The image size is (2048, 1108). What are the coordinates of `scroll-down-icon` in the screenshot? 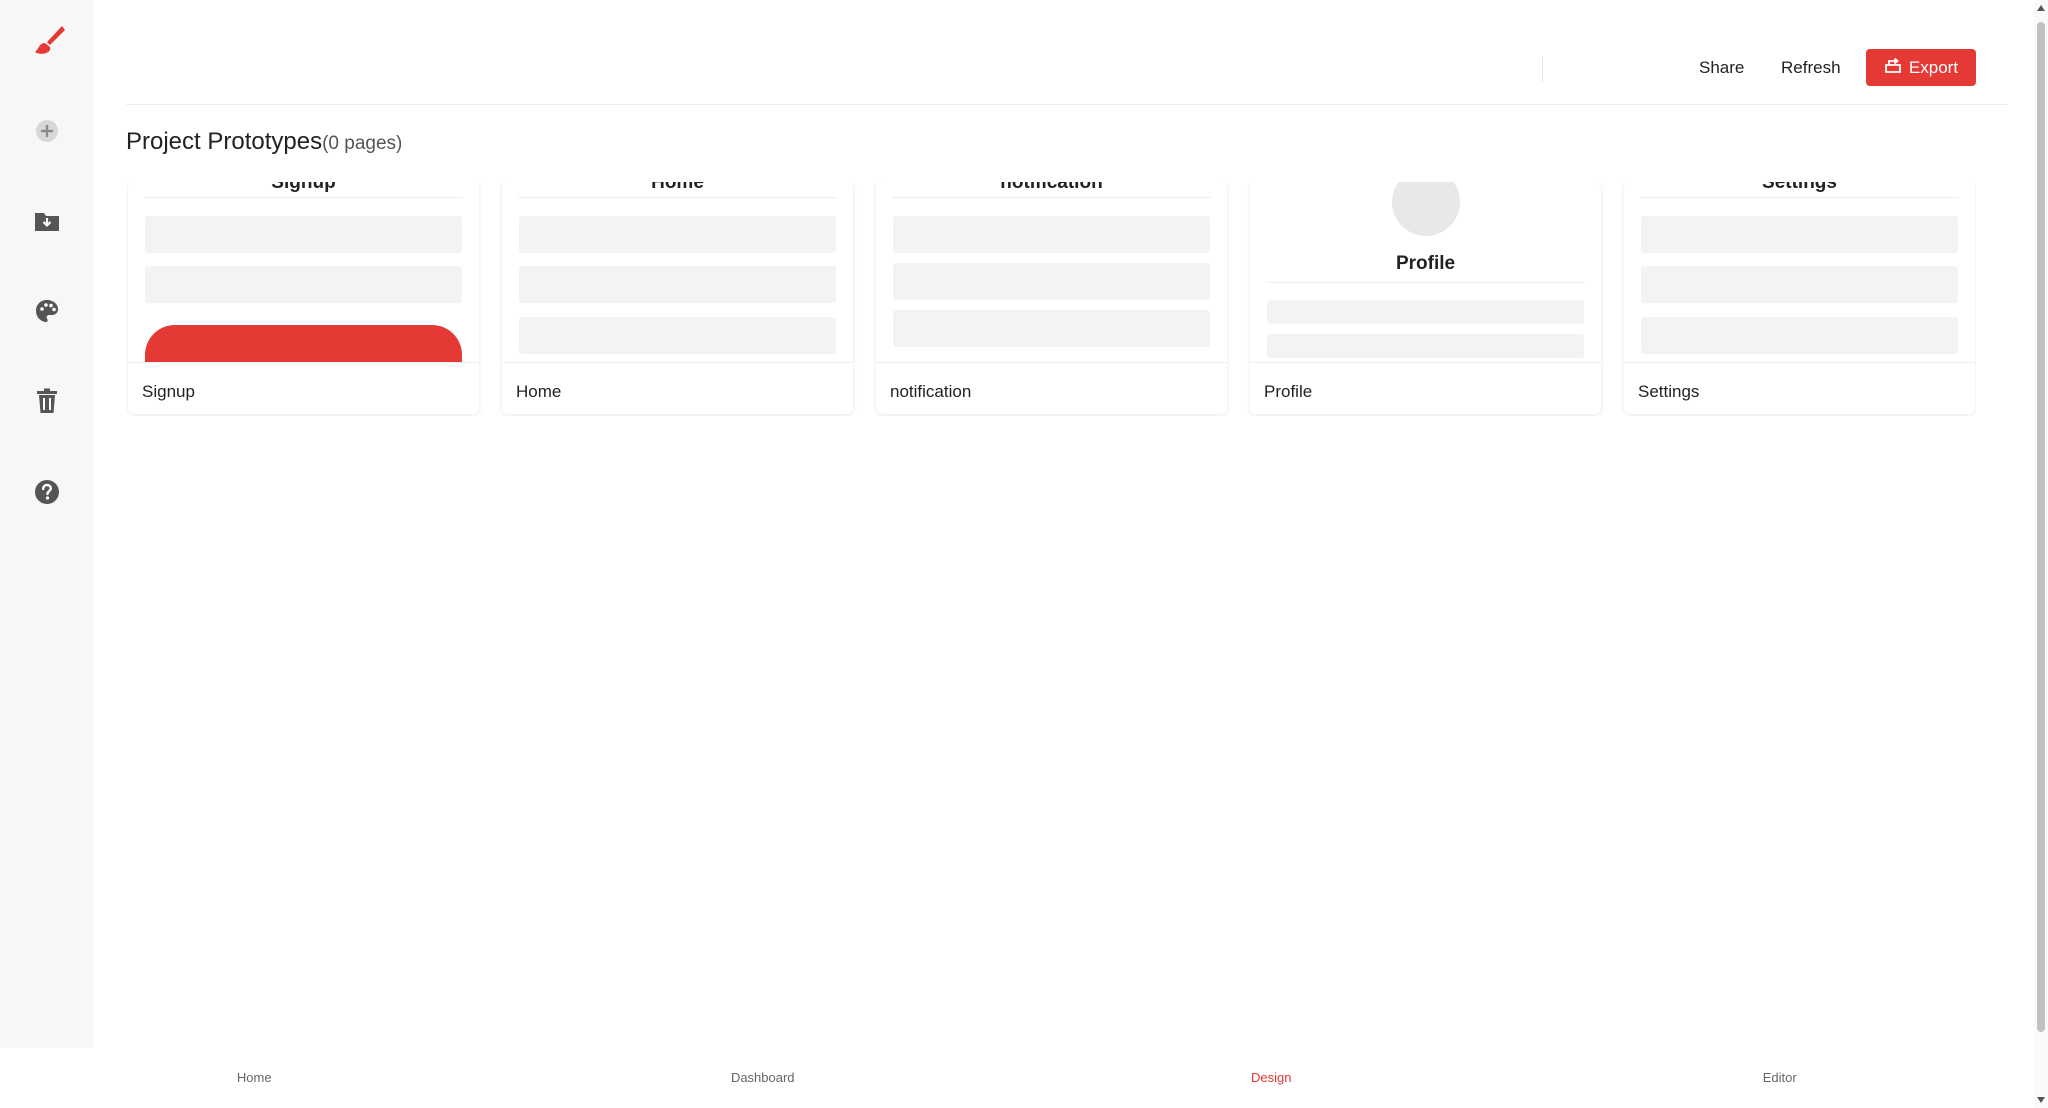 It's located at (2041, 1100).